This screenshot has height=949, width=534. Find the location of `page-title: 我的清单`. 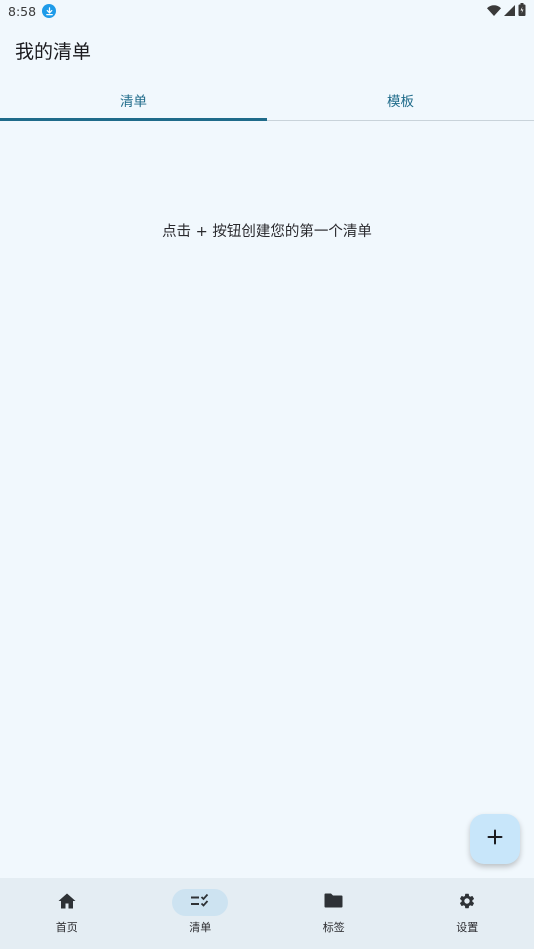

page-title: 我的清单 is located at coordinates (53, 51).